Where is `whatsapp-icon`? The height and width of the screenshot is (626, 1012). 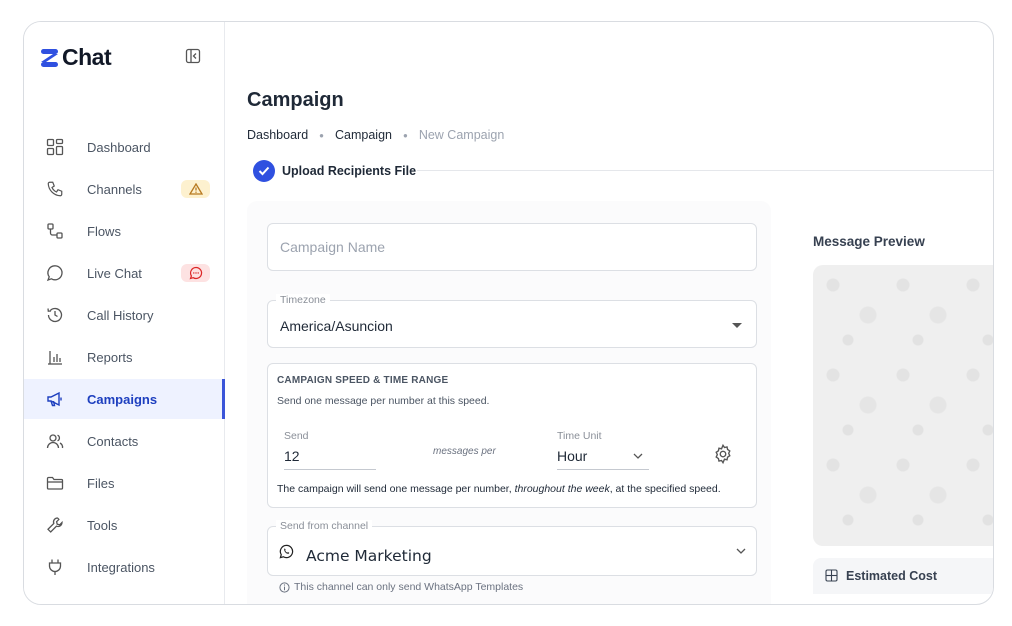 whatsapp-icon is located at coordinates (286, 551).